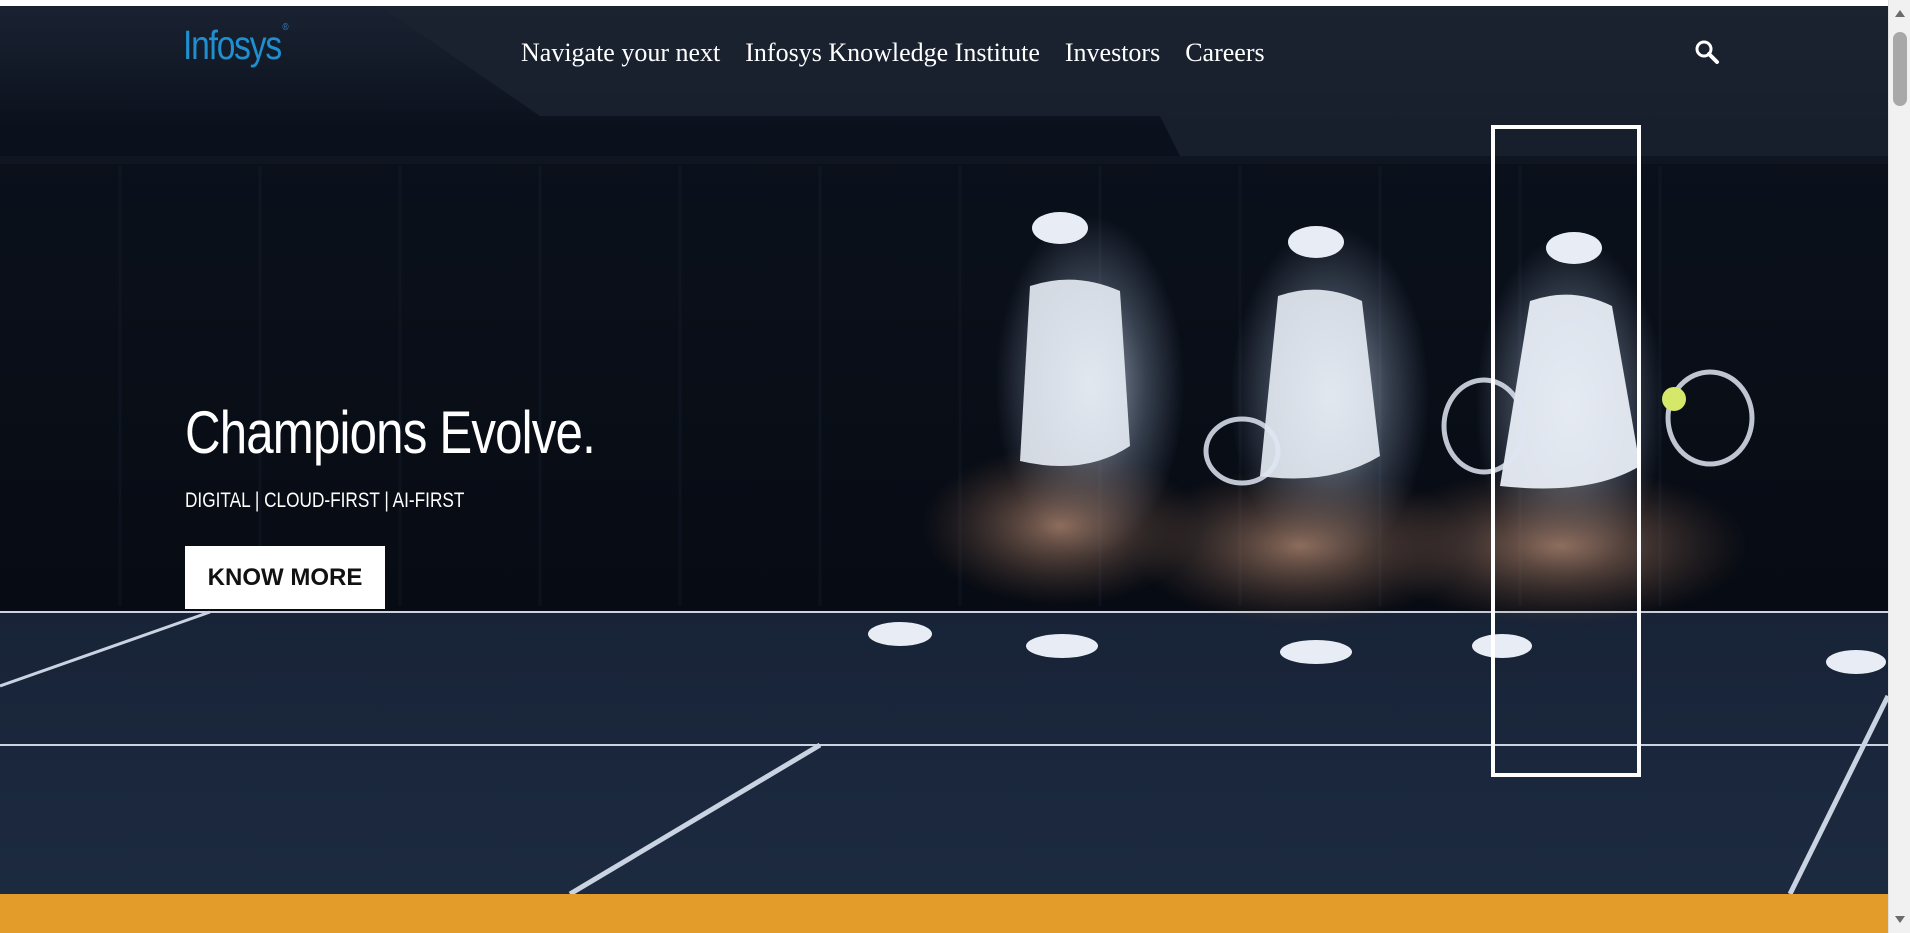  I want to click on highlight-frame, so click(1566, 451).